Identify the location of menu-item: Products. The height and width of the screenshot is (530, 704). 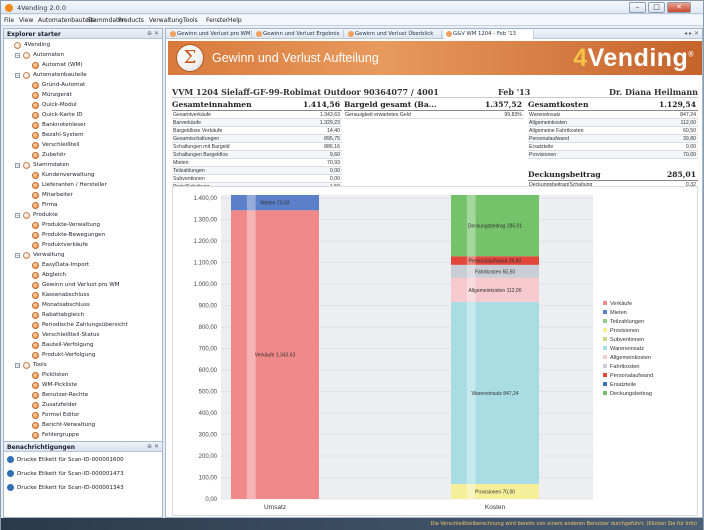
(131, 20).